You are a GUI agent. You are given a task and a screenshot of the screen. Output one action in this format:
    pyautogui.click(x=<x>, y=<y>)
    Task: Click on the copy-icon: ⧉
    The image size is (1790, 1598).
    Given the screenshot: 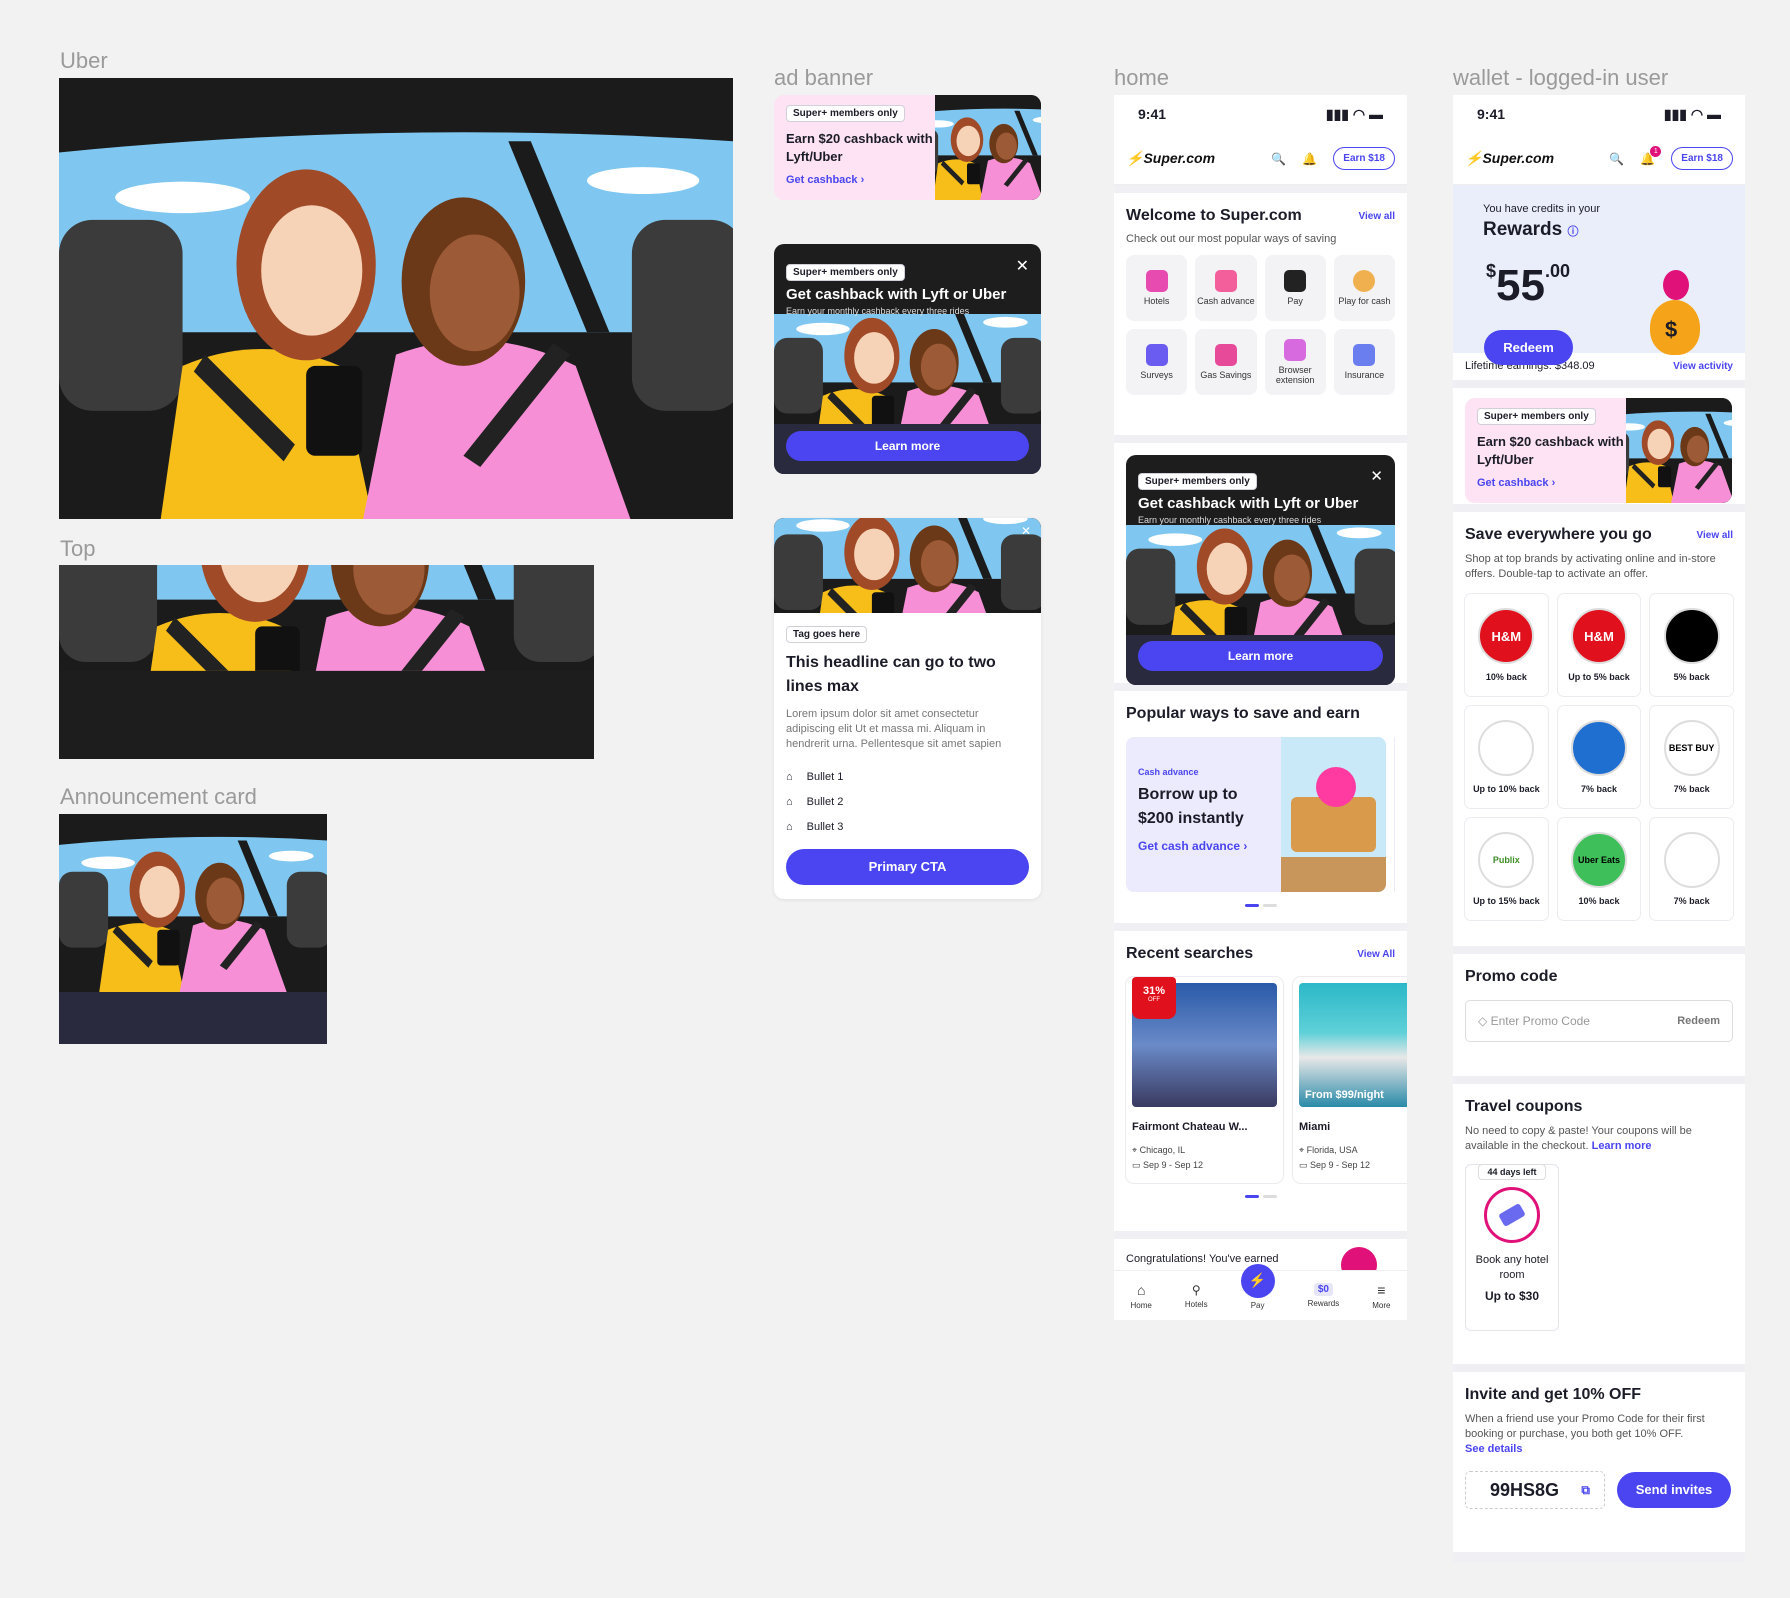 What is the action you would take?
    pyautogui.click(x=1585, y=1490)
    